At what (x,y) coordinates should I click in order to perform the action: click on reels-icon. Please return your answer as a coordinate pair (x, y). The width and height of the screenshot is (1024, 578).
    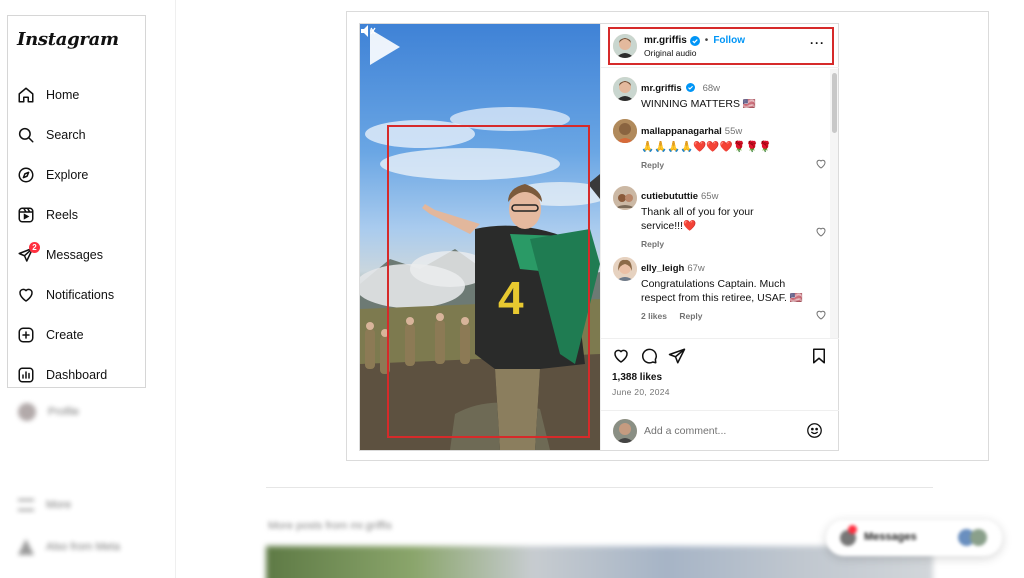
    Looking at the image, I should click on (26, 215).